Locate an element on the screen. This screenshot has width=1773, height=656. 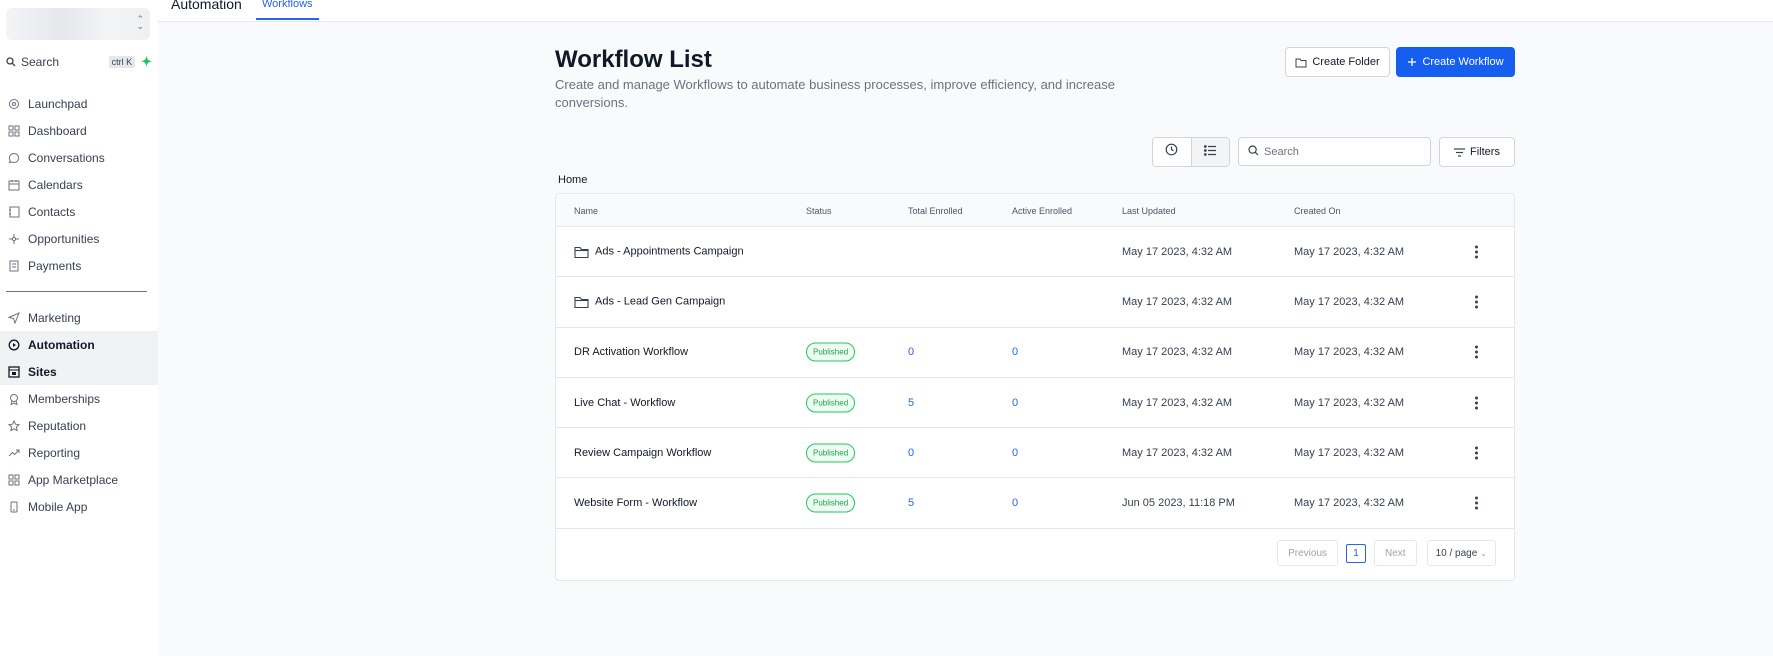
shortcut-hint: ctrl K is located at coordinates (122, 62).